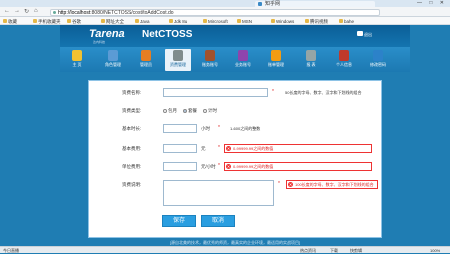 This screenshot has height=254, width=450. Describe the element at coordinates (132, 12) in the screenshot. I see `url-path: :8080/NETCTOSS/cost/toAddCost.do` at that location.